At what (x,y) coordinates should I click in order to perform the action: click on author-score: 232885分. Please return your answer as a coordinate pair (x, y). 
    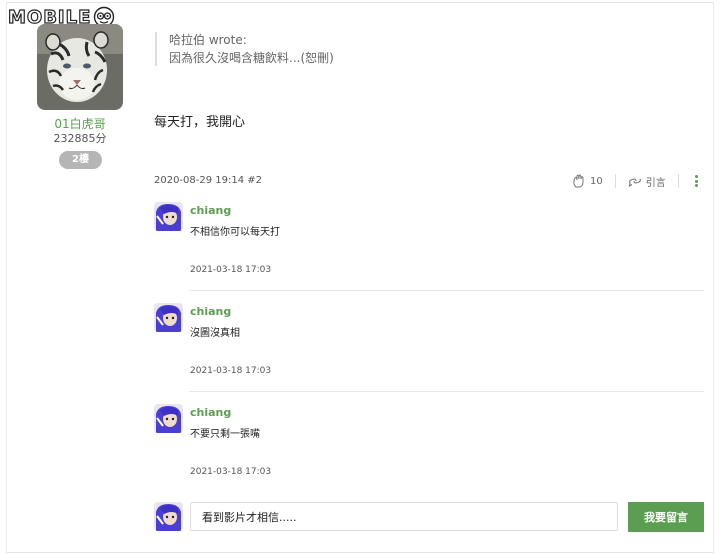
    Looking at the image, I should click on (80, 138).